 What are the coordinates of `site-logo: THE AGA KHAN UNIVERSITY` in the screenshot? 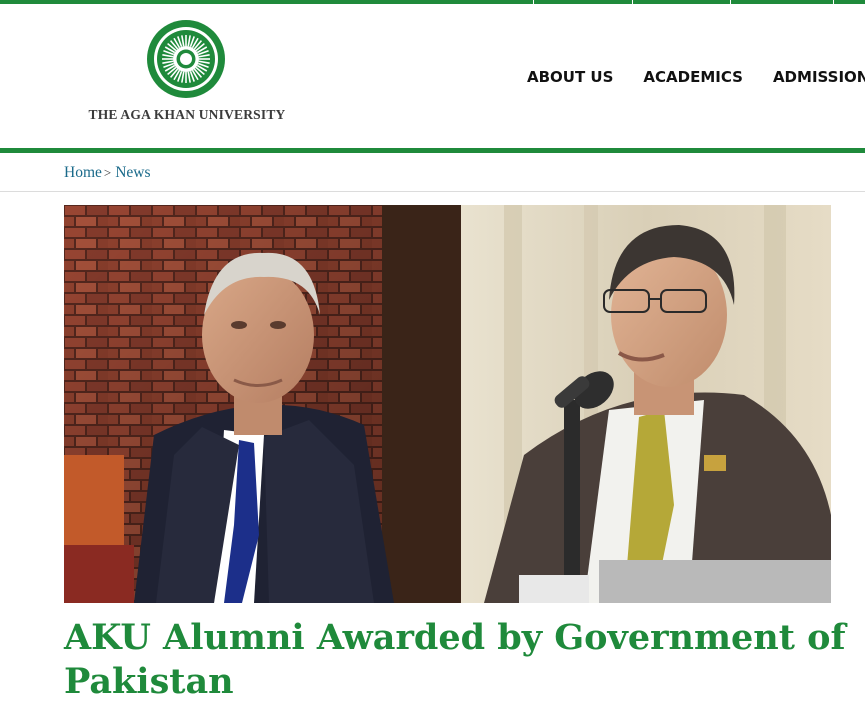 It's located at (187, 74).